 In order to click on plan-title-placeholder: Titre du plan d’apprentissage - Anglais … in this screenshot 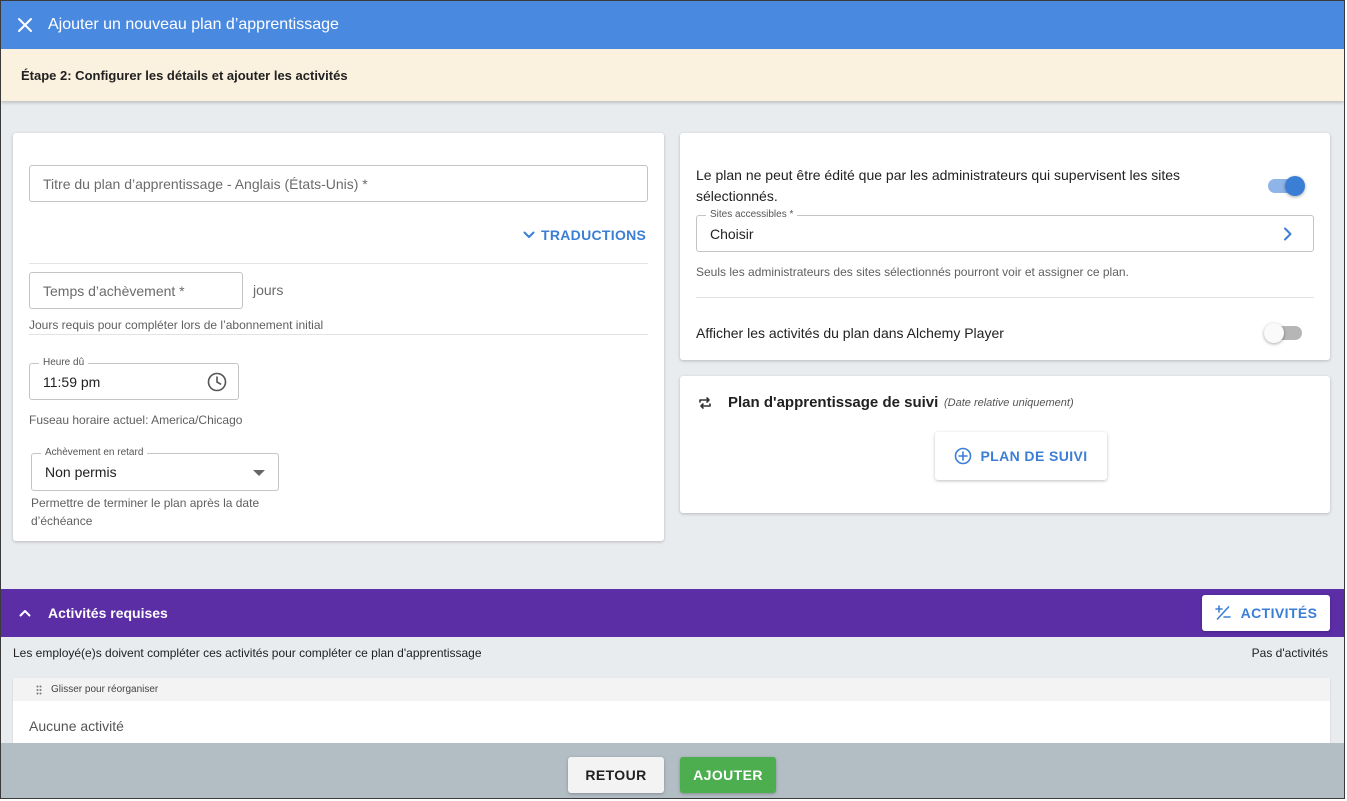, I will do `click(205, 183)`.